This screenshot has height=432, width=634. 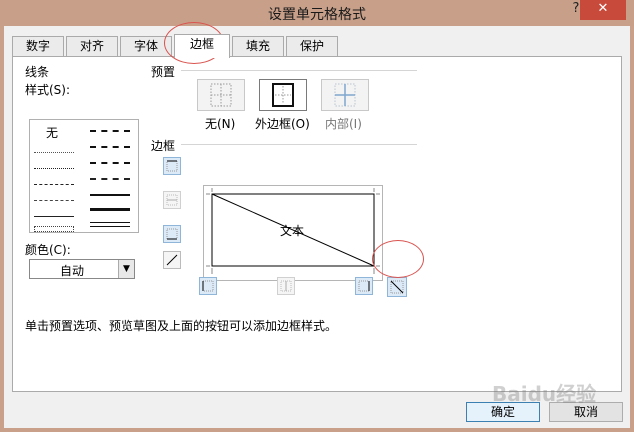 I want to click on border-left-icon, so click(x=208, y=286).